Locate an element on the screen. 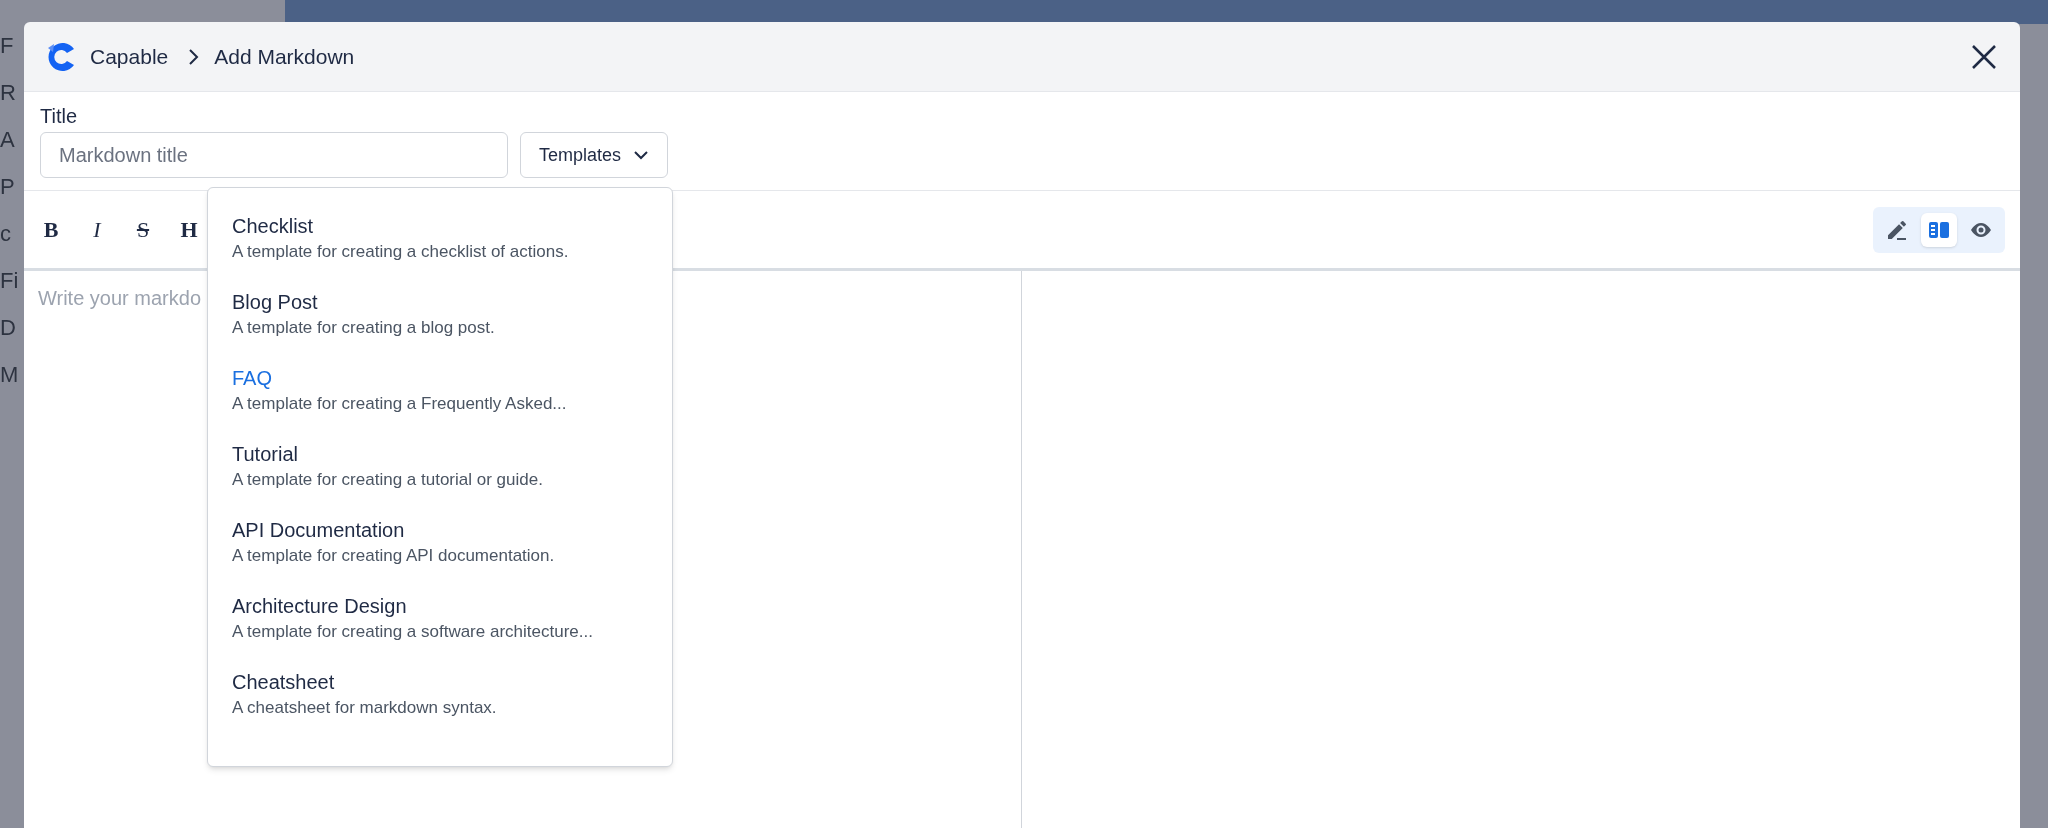  dialog-title: Add Markdown is located at coordinates (284, 56).